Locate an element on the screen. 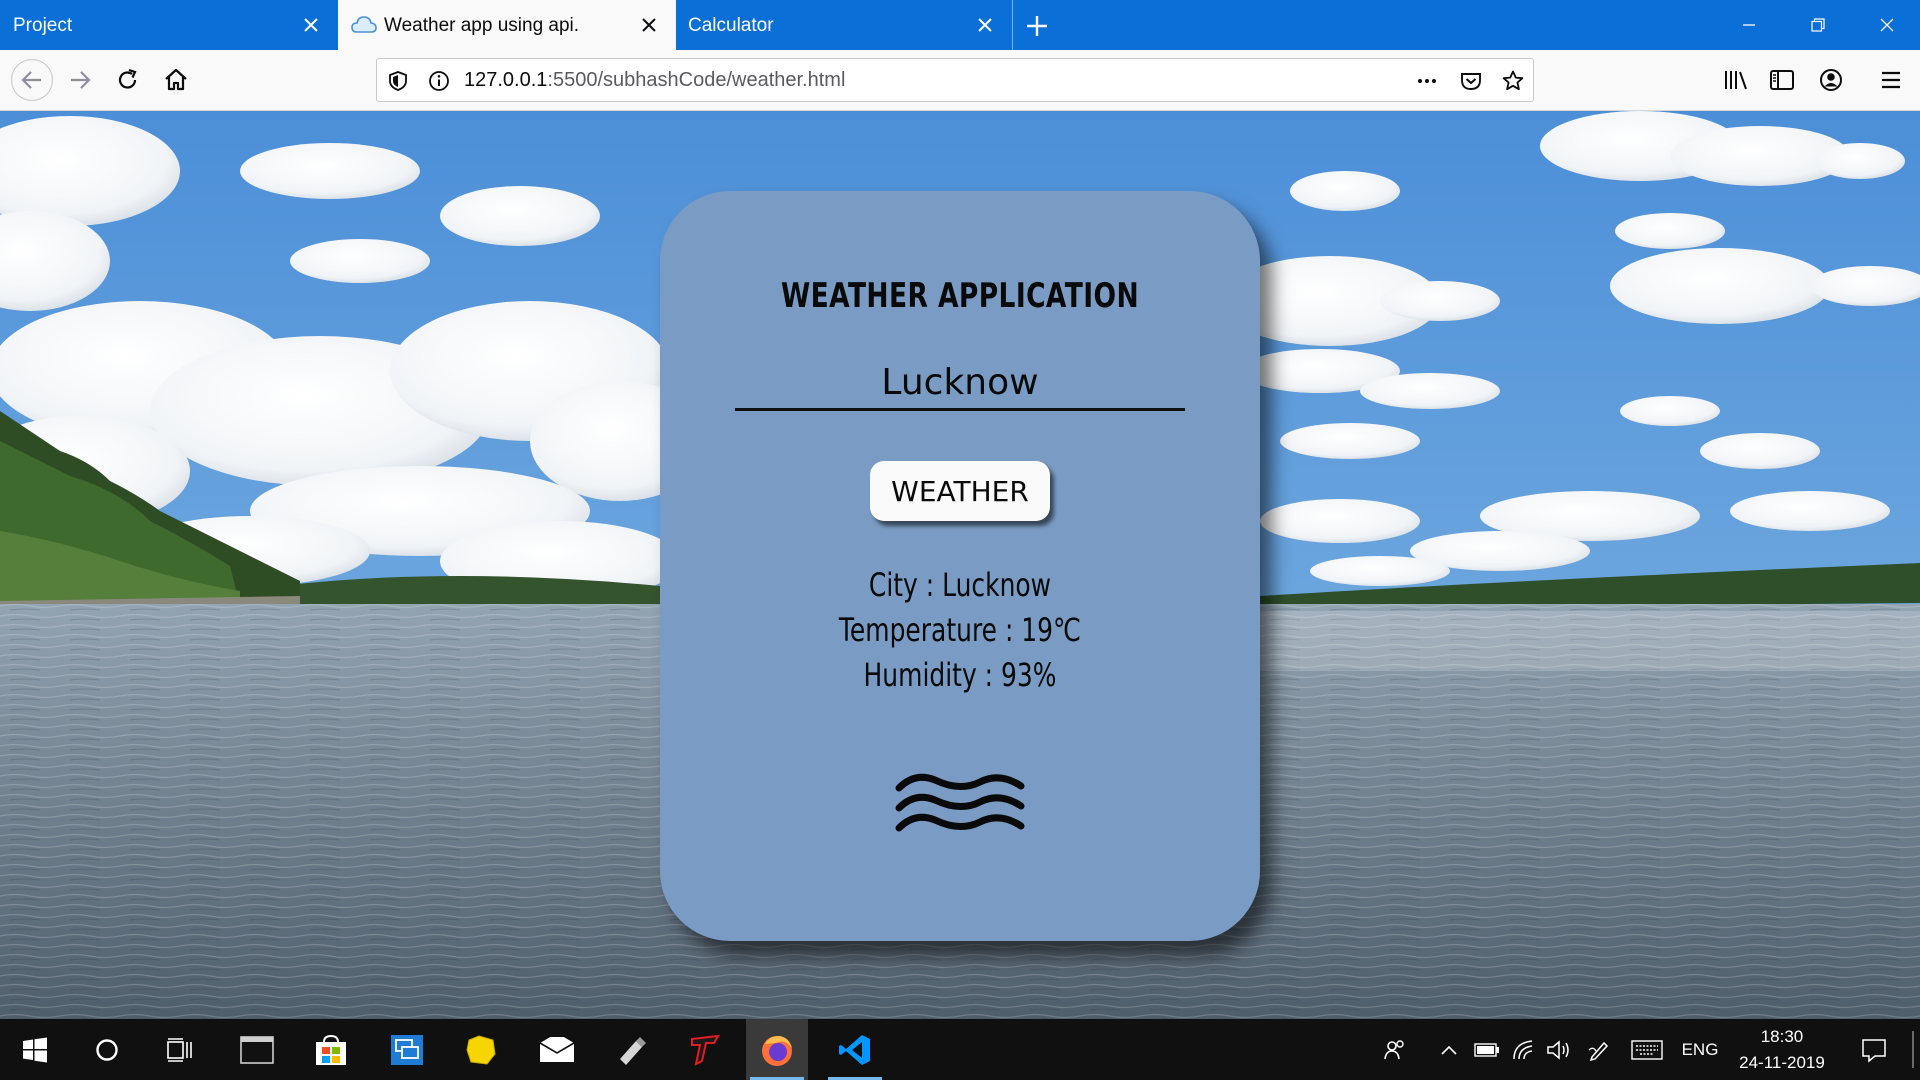 The height and width of the screenshot is (1080, 1920). task-view-button is located at coordinates (179, 1049).